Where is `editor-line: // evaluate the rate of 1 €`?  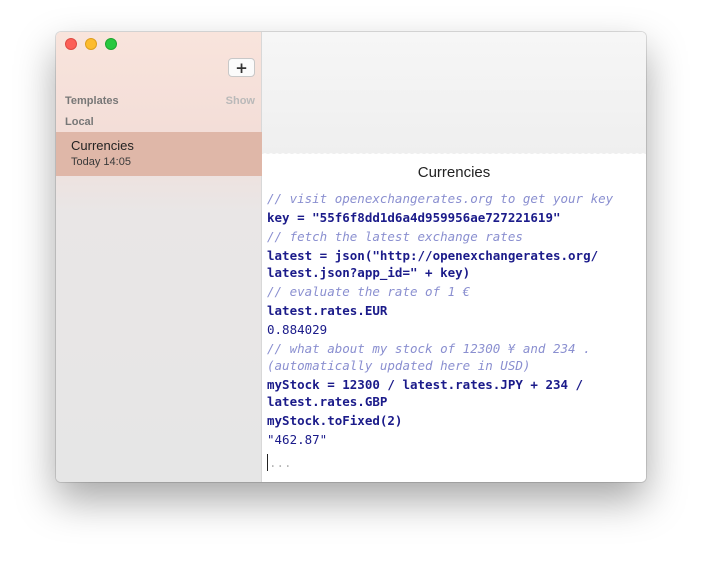 editor-line: // evaluate the rate of 1 € is located at coordinates (369, 291).